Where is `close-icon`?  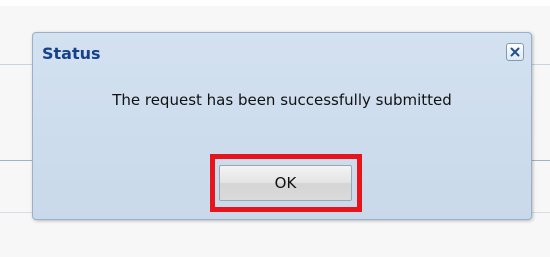
close-icon is located at coordinates (515, 52).